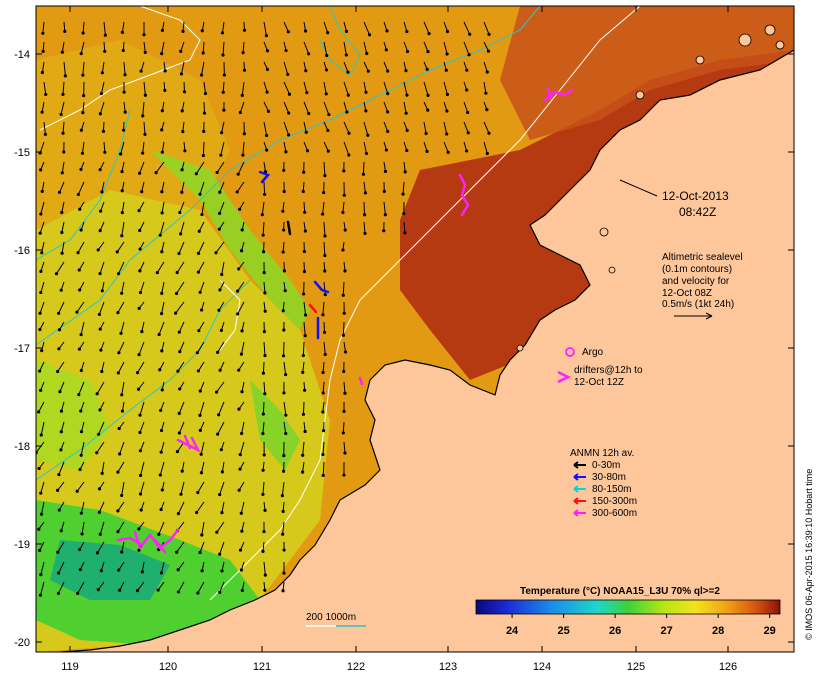 The width and height of the screenshot is (820, 680). What do you see at coordinates (628, 607) in the screenshot?
I see `colorbar-gradient` at bounding box center [628, 607].